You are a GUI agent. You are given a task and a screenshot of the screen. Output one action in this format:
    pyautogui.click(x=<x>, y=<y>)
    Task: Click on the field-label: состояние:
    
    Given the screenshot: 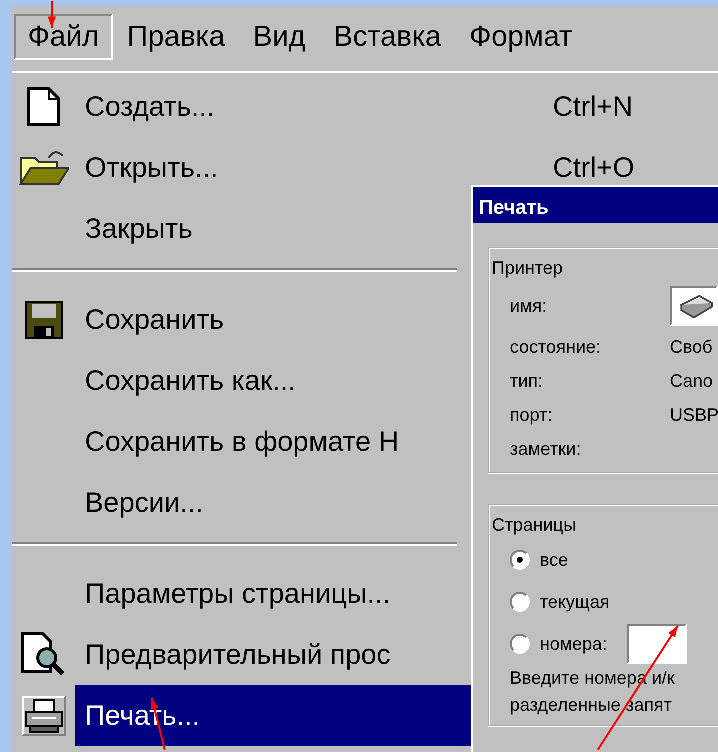 What is the action you would take?
    pyautogui.click(x=556, y=347)
    